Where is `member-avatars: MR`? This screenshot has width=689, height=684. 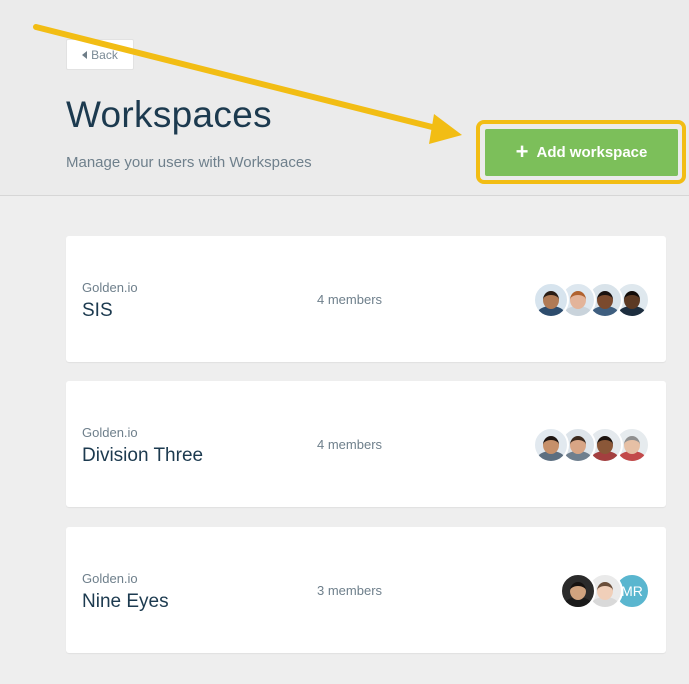
member-avatars: MR is located at coordinates (605, 591).